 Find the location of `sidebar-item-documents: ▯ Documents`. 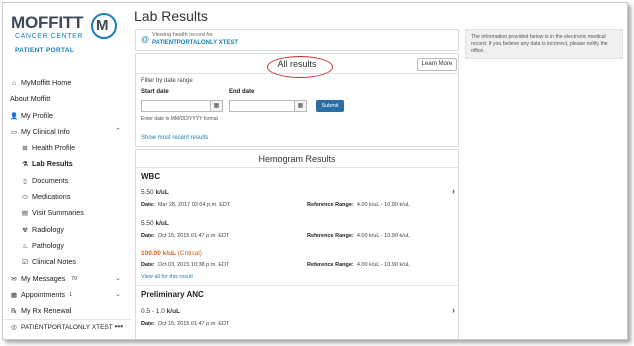

sidebar-item-documents: ▯ Documents is located at coordinates (67, 181).